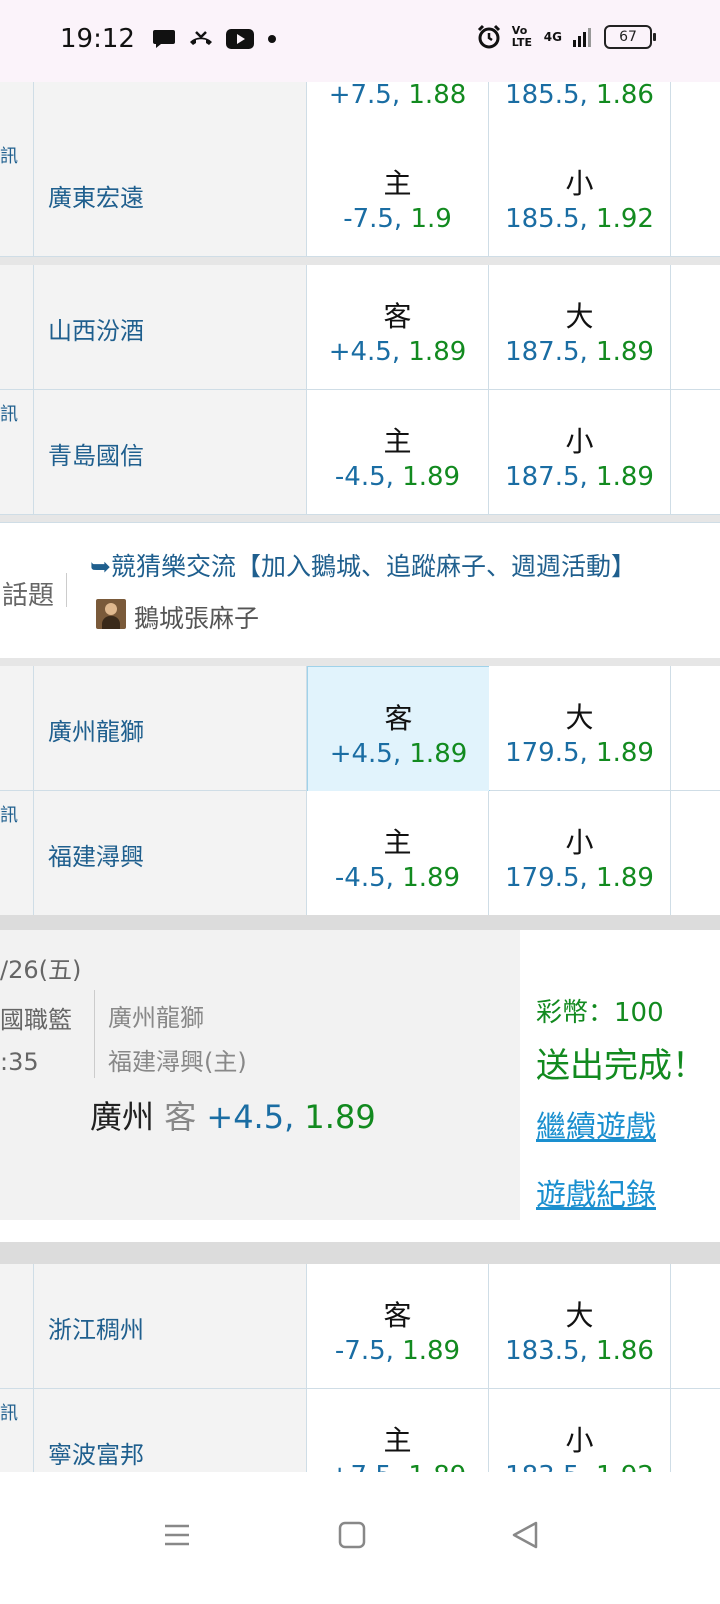 This screenshot has width=720, height=1604. I want to click on topic-link: ➥競猜樂交流【加入鵝城、追蹤麻子、週週活動】, so click(363, 565).